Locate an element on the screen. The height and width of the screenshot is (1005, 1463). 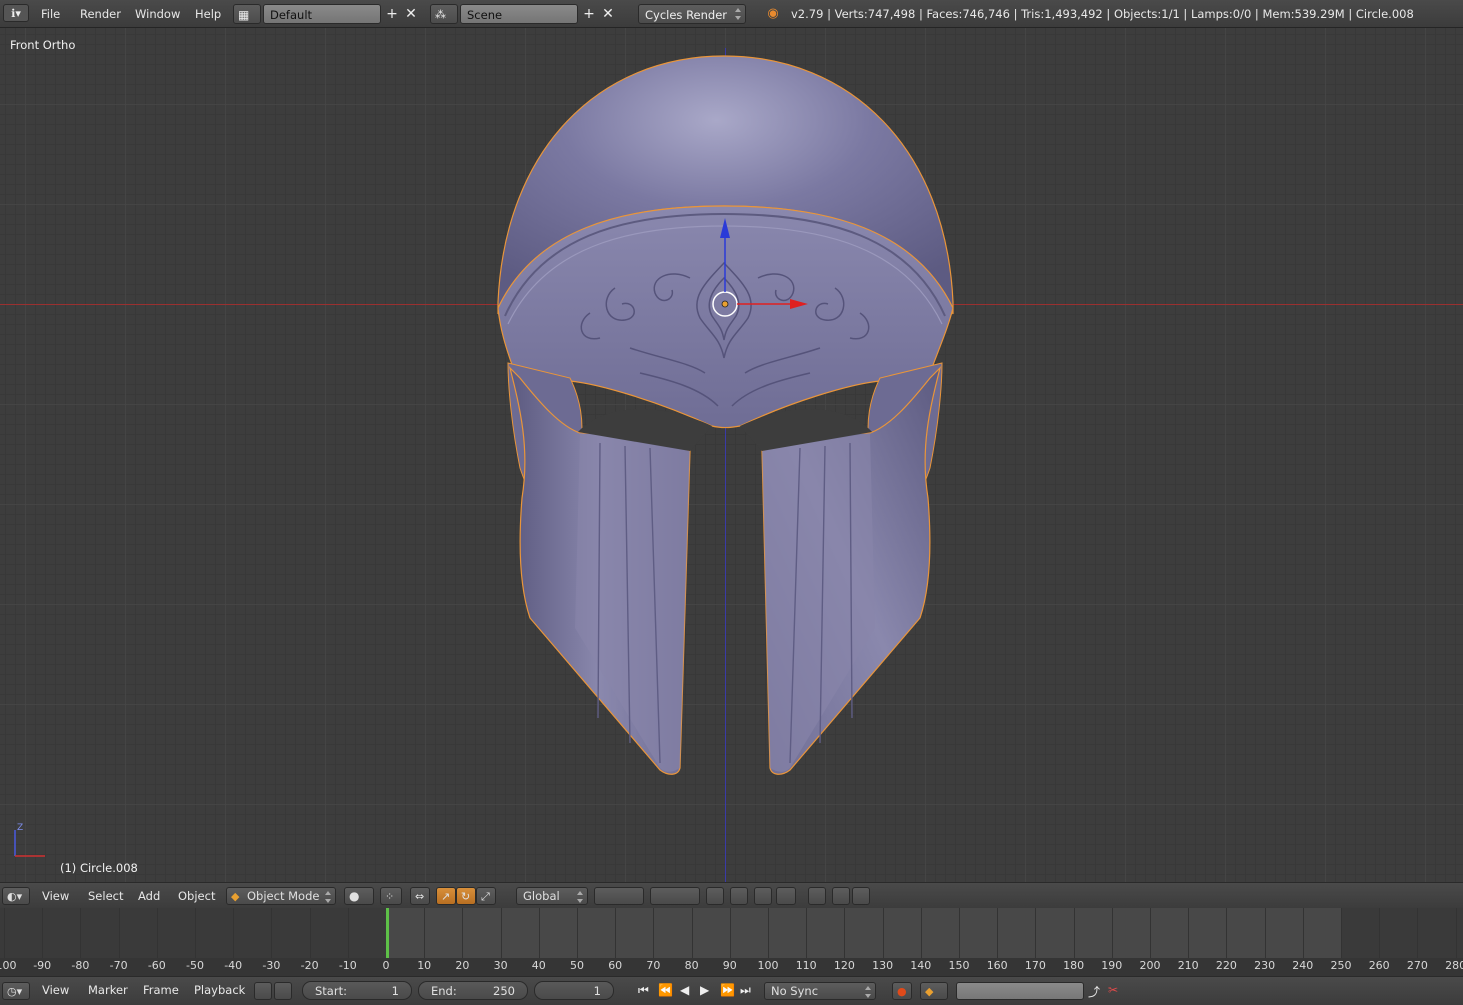
manipulator-toggle: ⇔ is located at coordinates (420, 896).